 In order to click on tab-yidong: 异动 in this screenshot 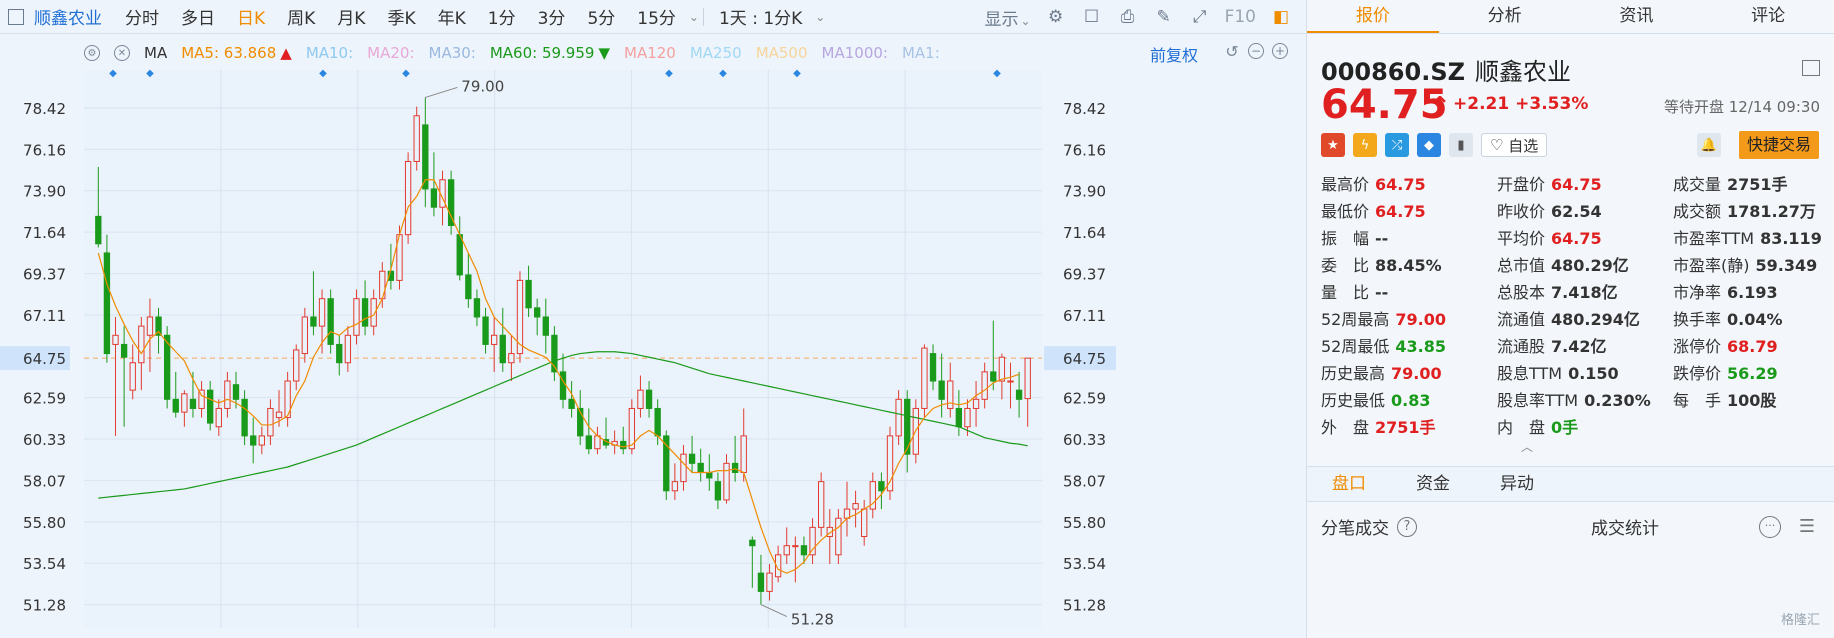, I will do `click(1517, 484)`.